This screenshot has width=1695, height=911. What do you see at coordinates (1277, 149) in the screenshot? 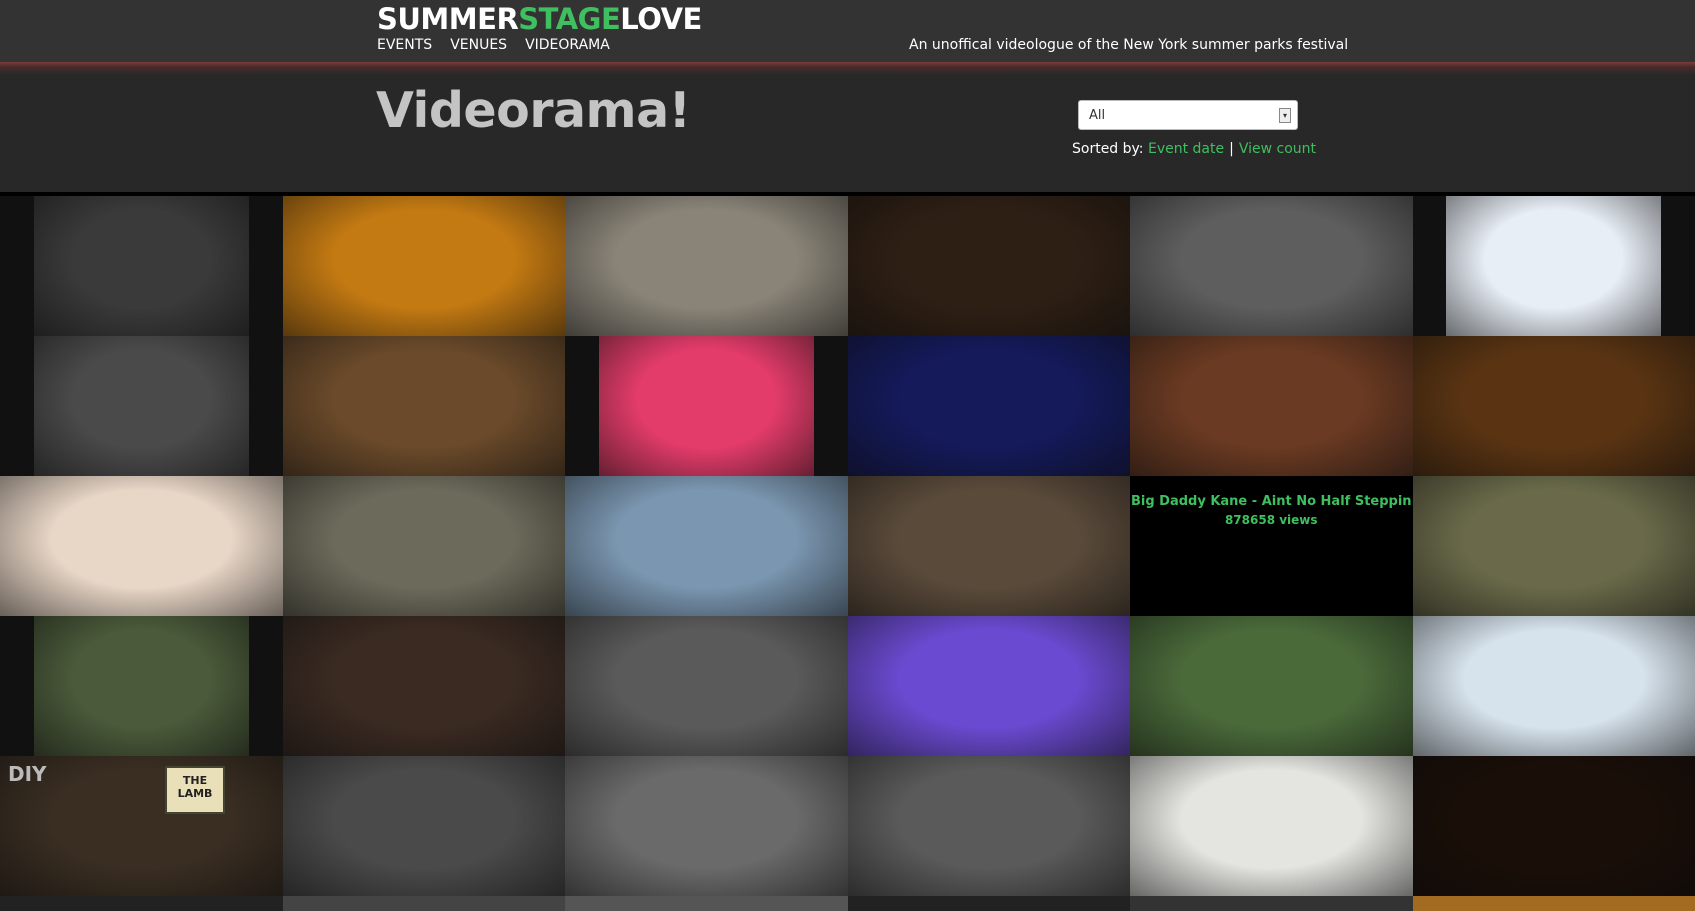
I see `sort-by-view-count: View count` at bounding box center [1277, 149].